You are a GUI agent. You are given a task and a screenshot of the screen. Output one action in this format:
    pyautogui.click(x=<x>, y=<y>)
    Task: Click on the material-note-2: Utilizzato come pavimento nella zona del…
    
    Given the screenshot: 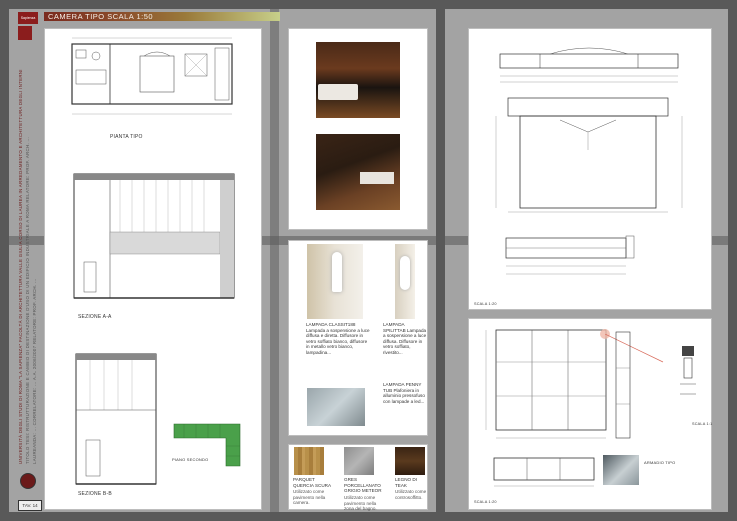 What is the action you would take?
    pyautogui.click(x=360, y=503)
    